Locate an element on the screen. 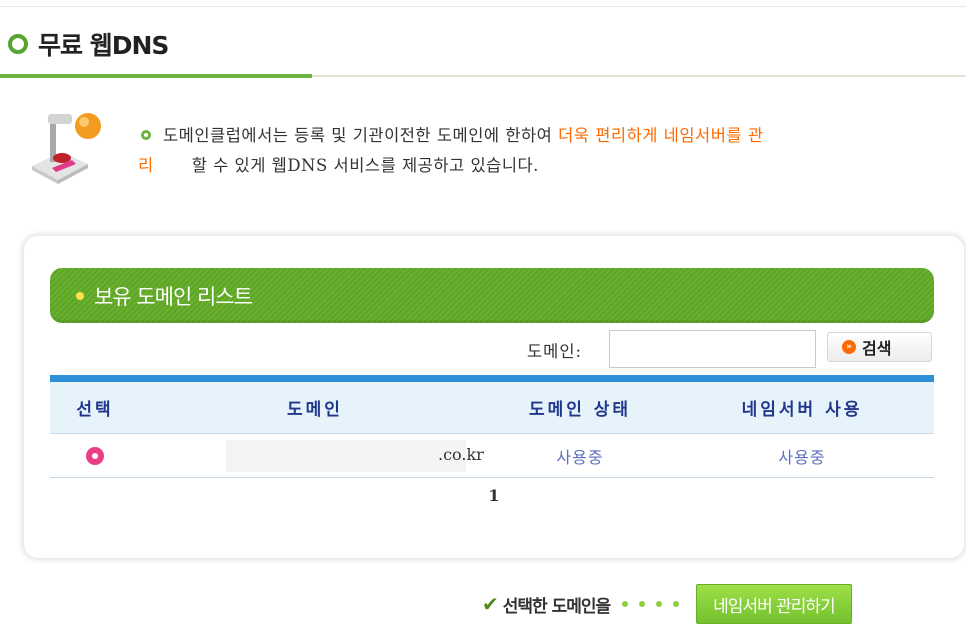 The width and height of the screenshot is (966, 639). domain-select-radio is located at coordinates (95, 456).